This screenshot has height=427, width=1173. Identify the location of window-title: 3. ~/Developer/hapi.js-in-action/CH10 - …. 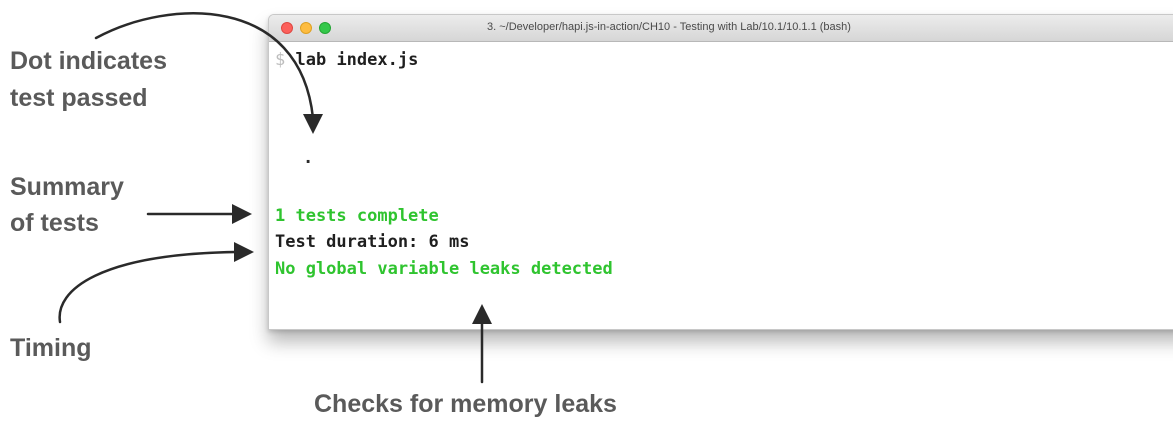
(669, 27).